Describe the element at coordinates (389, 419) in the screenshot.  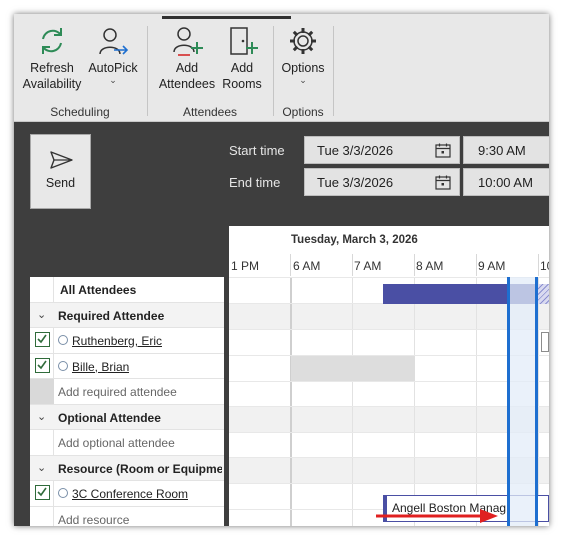
I see `optional-header-band` at that location.